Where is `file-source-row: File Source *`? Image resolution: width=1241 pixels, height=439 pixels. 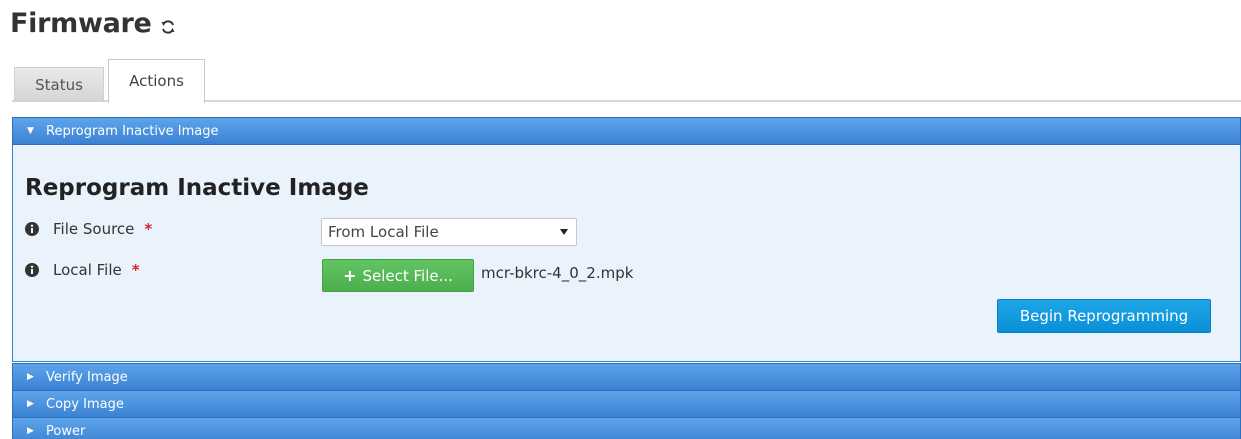
file-source-row: File Source * is located at coordinates (88, 229).